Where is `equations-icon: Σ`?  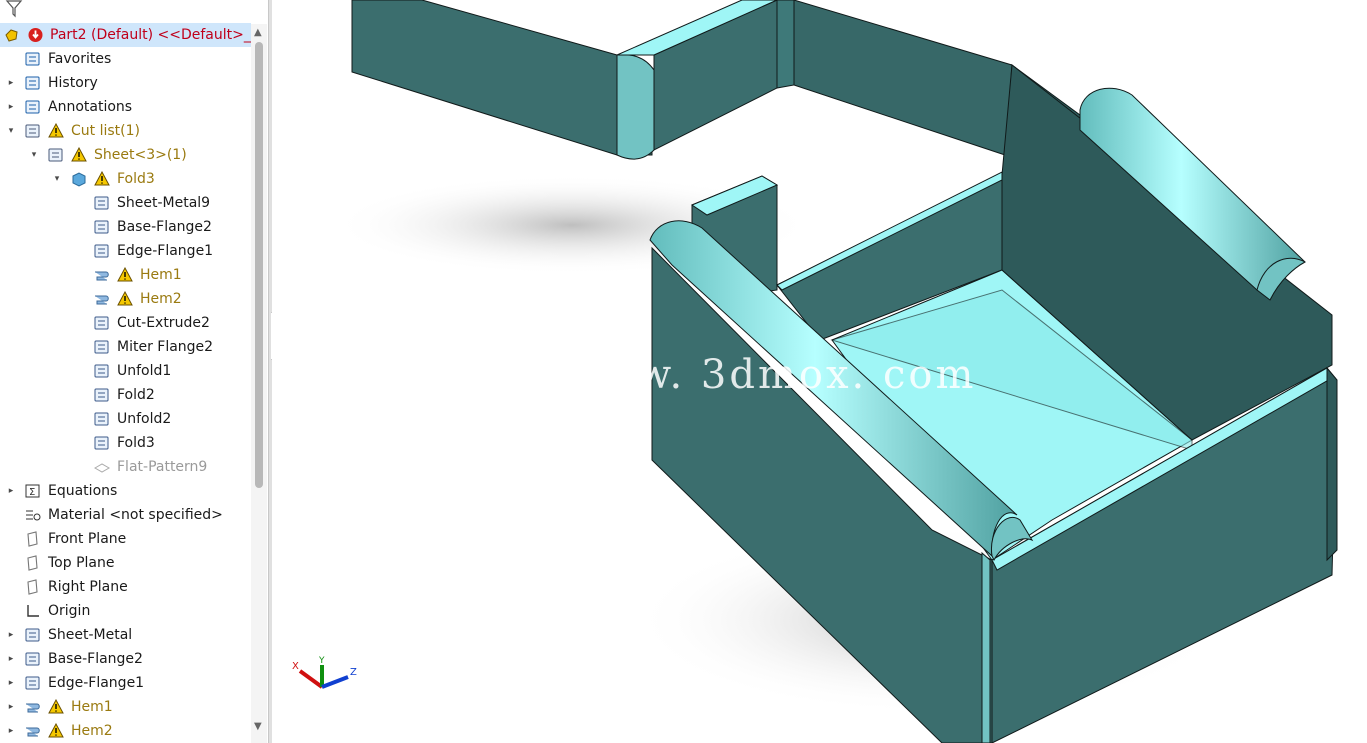
equations-icon: Σ is located at coordinates (32, 491).